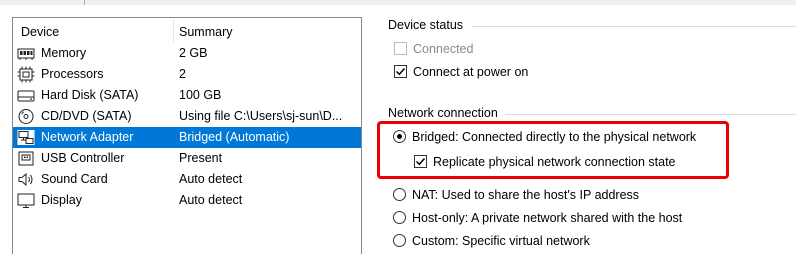  Describe the element at coordinates (90, 95) in the screenshot. I see `device-name: Hard Disk (SATA)` at that location.